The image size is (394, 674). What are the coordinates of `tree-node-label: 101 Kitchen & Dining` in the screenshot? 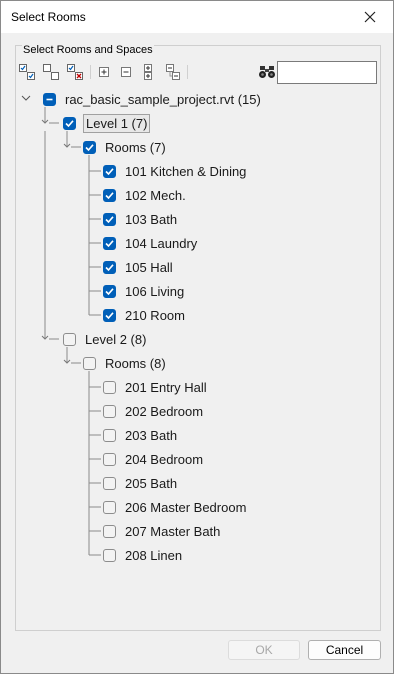 It's located at (185, 171).